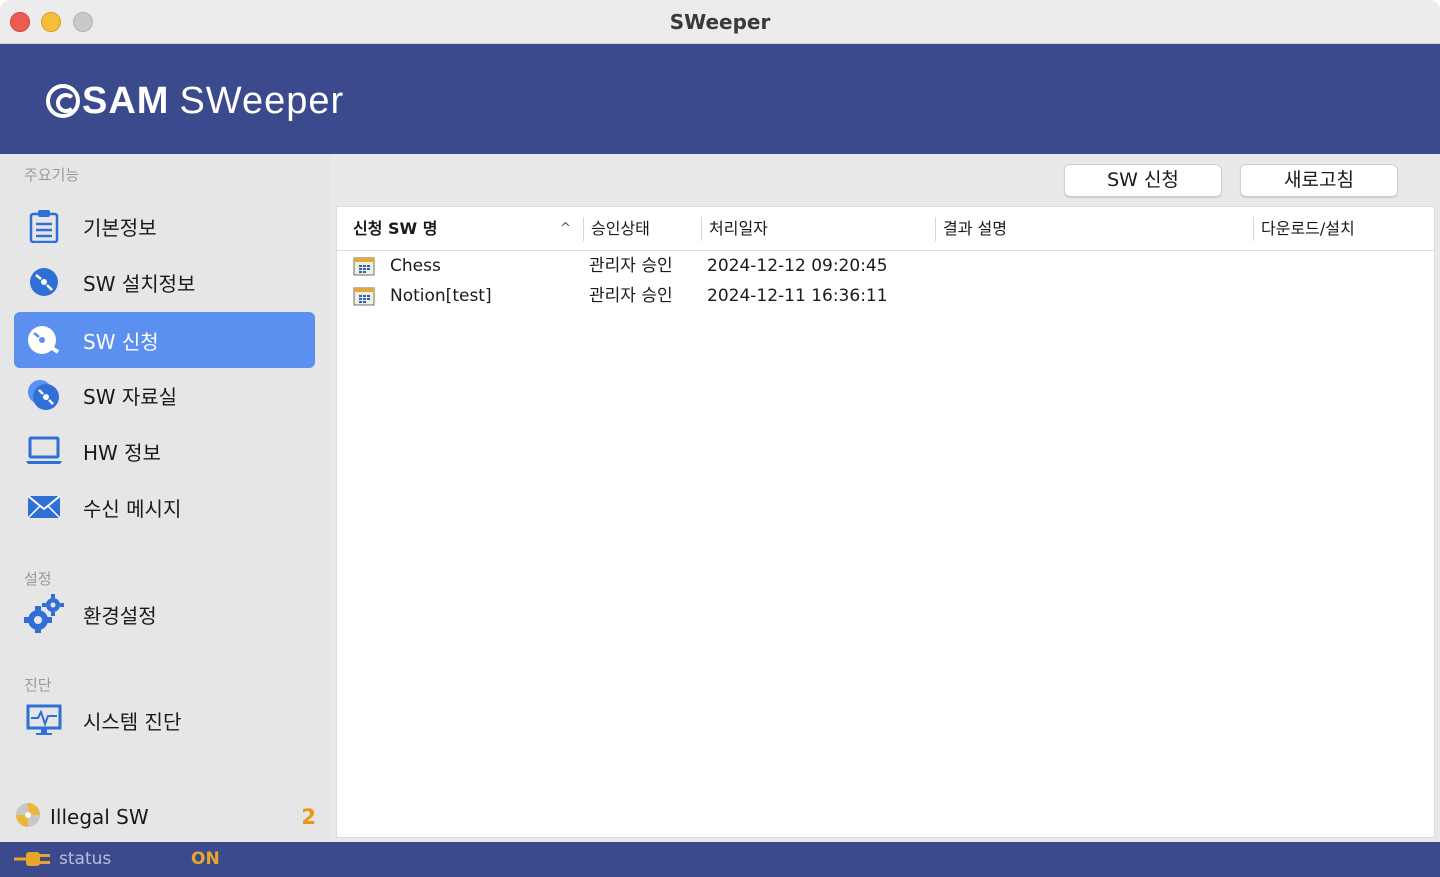  Describe the element at coordinates (52, 175) in the screenshot. I see `section-label-main: 주요기능` at that location.